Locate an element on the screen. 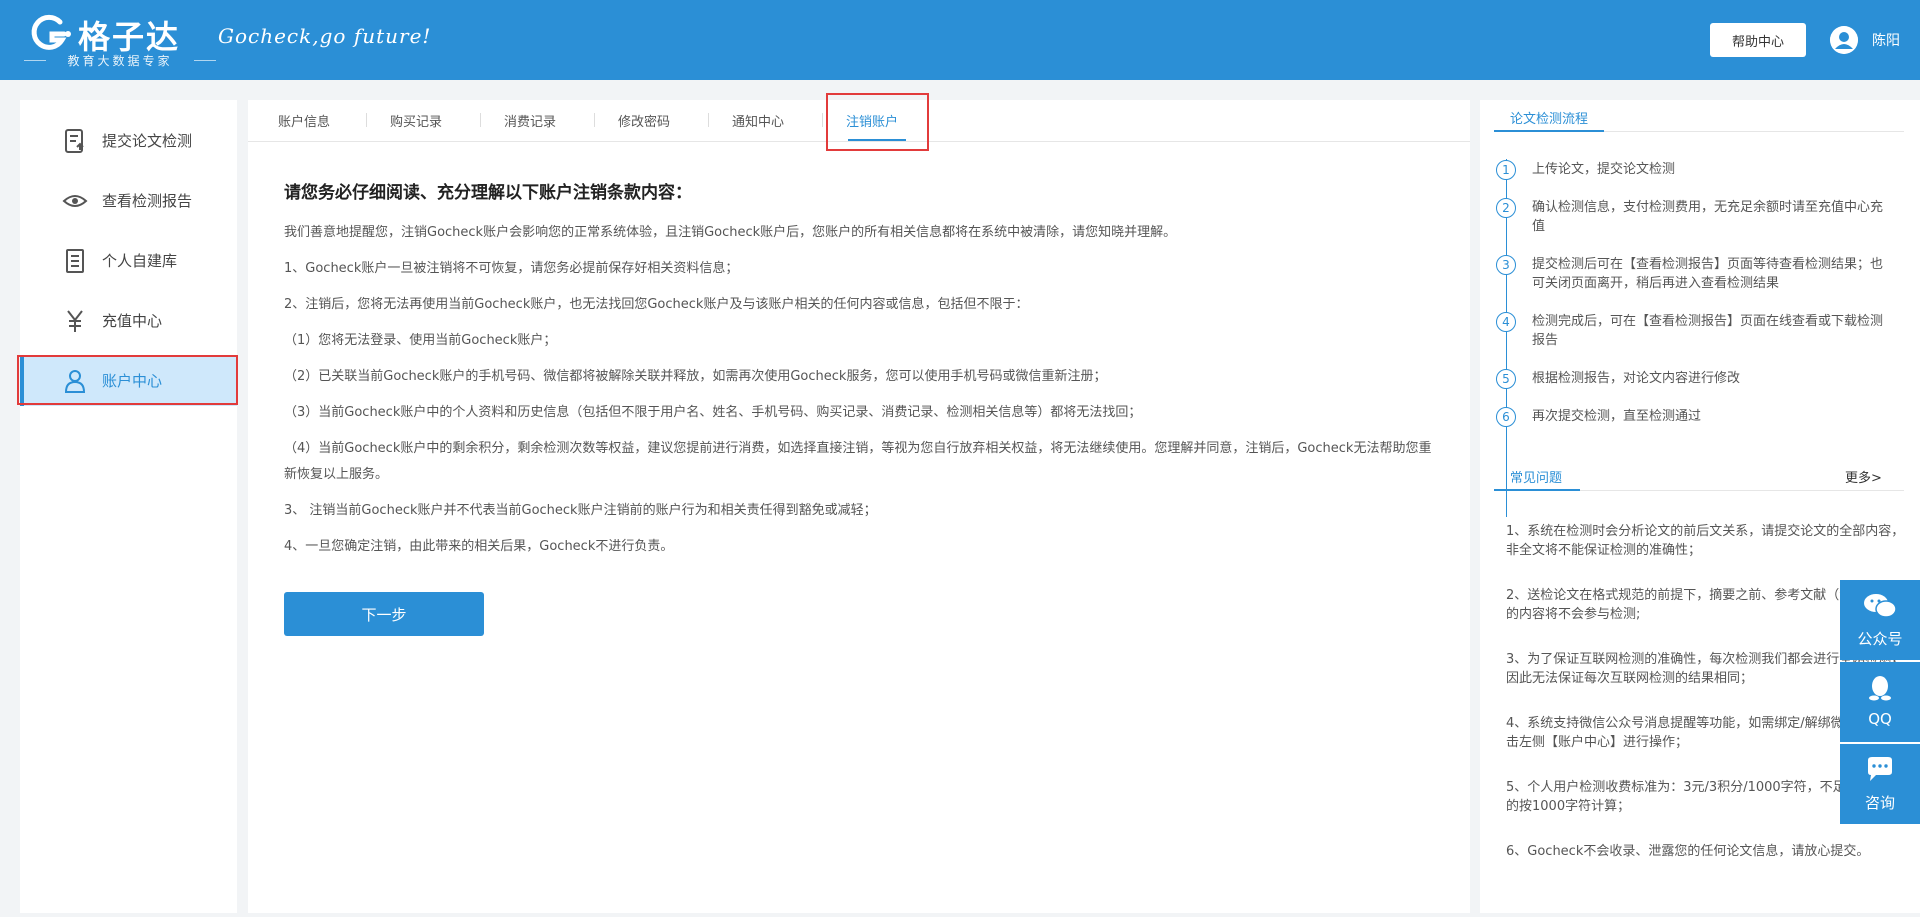 This screenshot has width=1920, height=917. qq-penguin-icon is located at coordinates (1880, 688).